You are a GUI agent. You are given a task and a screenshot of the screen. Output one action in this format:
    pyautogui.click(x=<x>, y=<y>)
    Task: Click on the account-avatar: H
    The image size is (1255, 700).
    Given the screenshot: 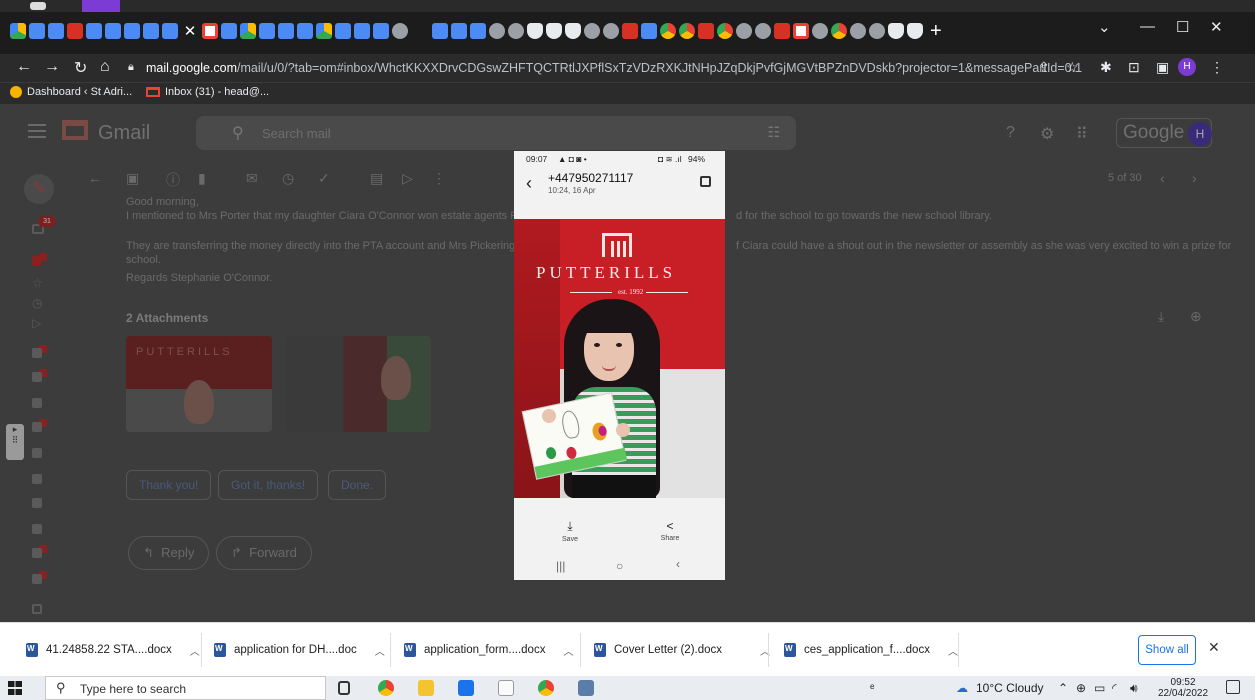 What is the action you would take?
    pyautogui.click(x=1200, y=134)
    